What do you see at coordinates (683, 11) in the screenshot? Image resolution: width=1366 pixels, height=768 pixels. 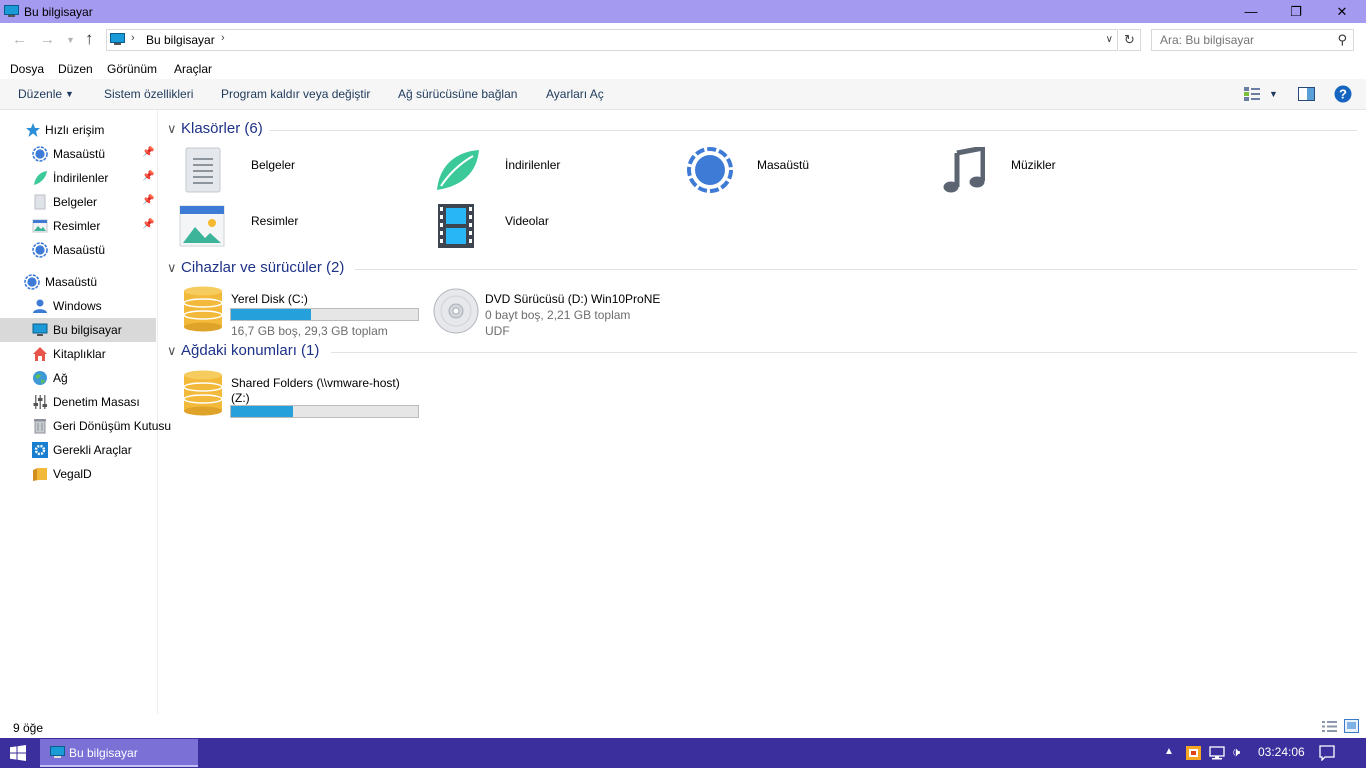 I see `title-bar: Bu bilgisayar — ❐ ✕` at bounding box center [683, 11].